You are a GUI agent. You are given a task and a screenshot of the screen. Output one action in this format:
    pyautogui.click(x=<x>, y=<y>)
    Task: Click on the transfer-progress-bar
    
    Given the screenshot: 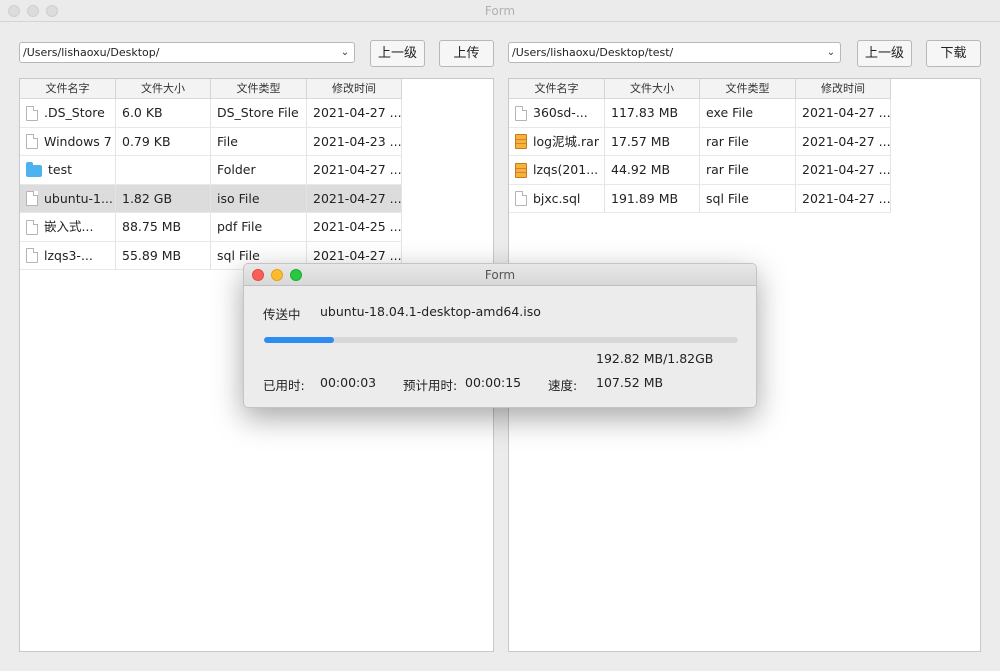 What is the action you would take?
    pyautogui.click(x=501, y=340)
    